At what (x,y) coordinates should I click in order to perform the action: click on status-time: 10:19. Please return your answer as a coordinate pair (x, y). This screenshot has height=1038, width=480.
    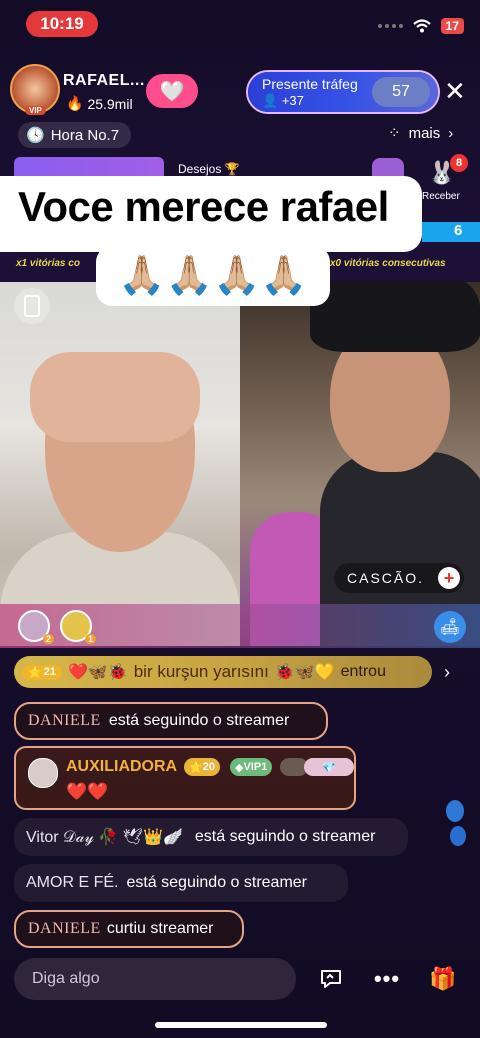
    Looking at the image, I should click on (62, 24).